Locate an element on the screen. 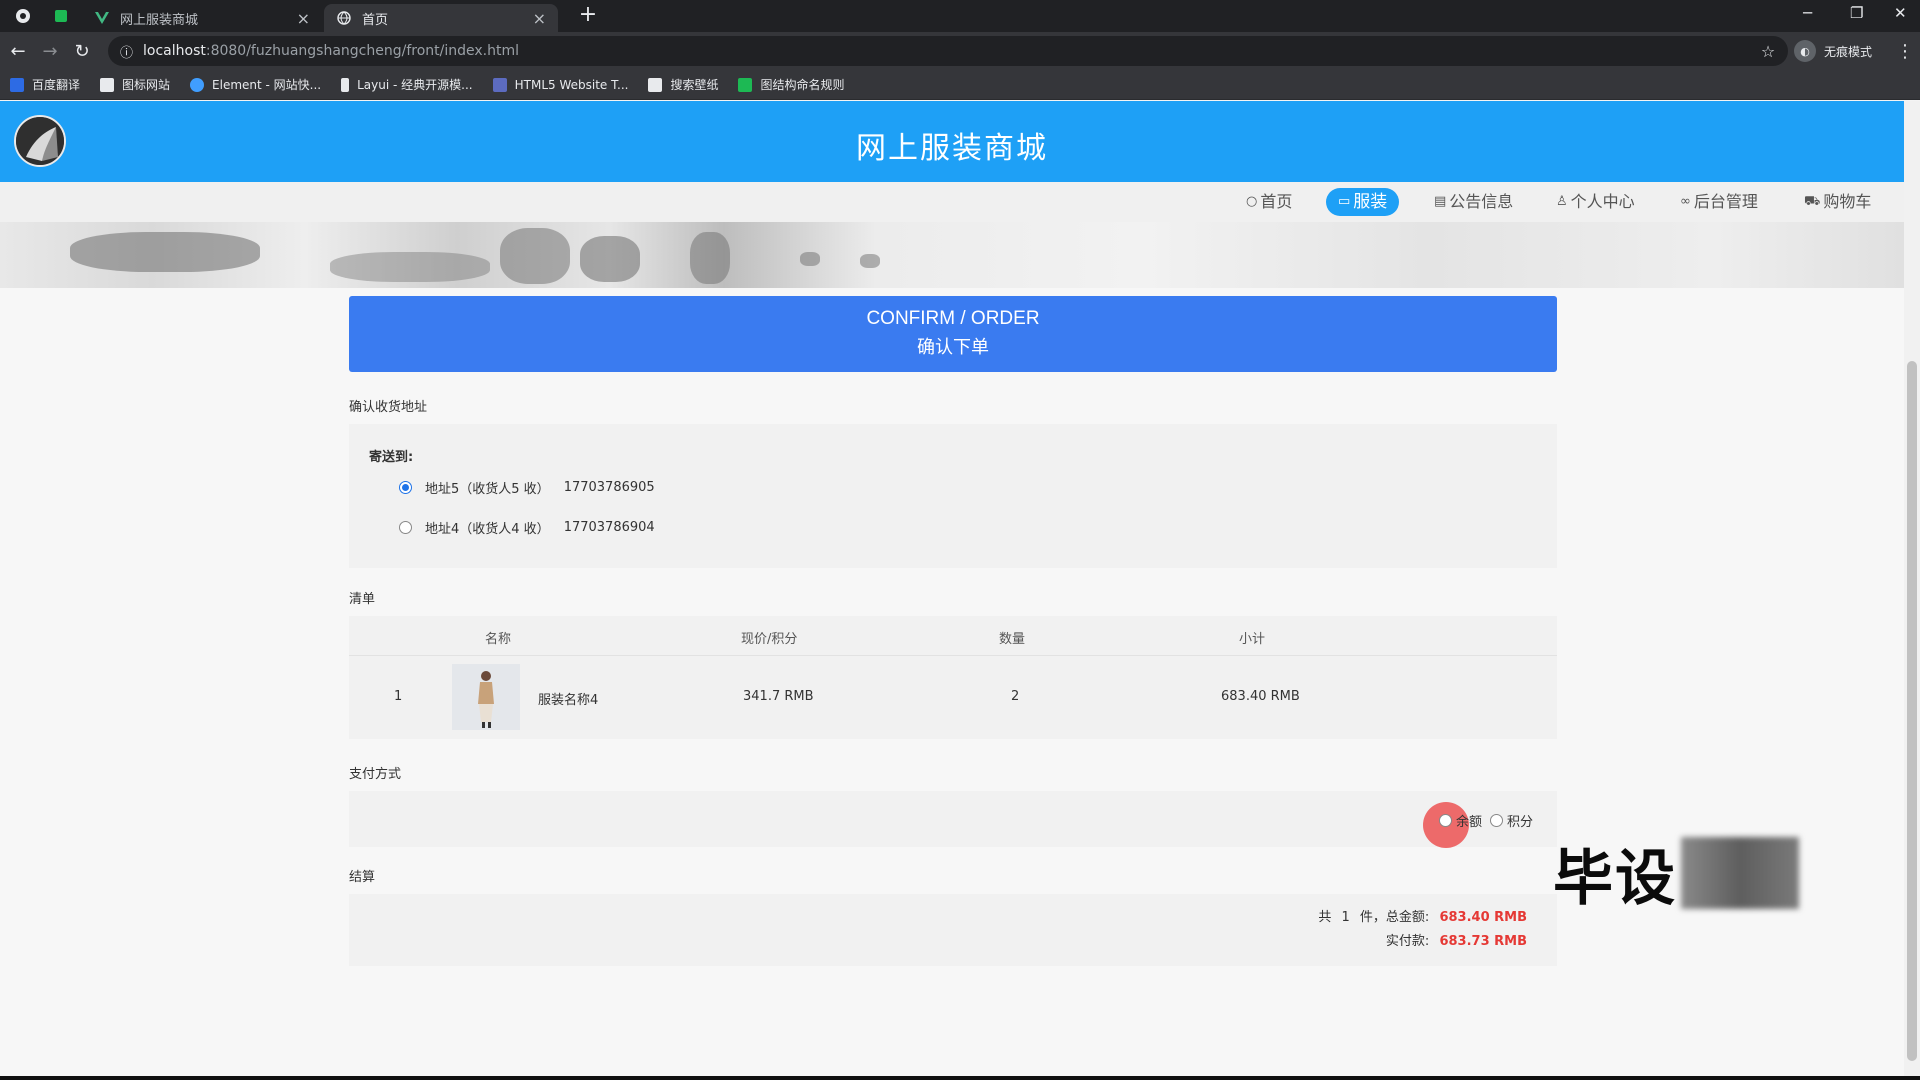 This screenshot has width=1920, height=1080. watermark: 毕设 is located at coordinates (1676, 874).